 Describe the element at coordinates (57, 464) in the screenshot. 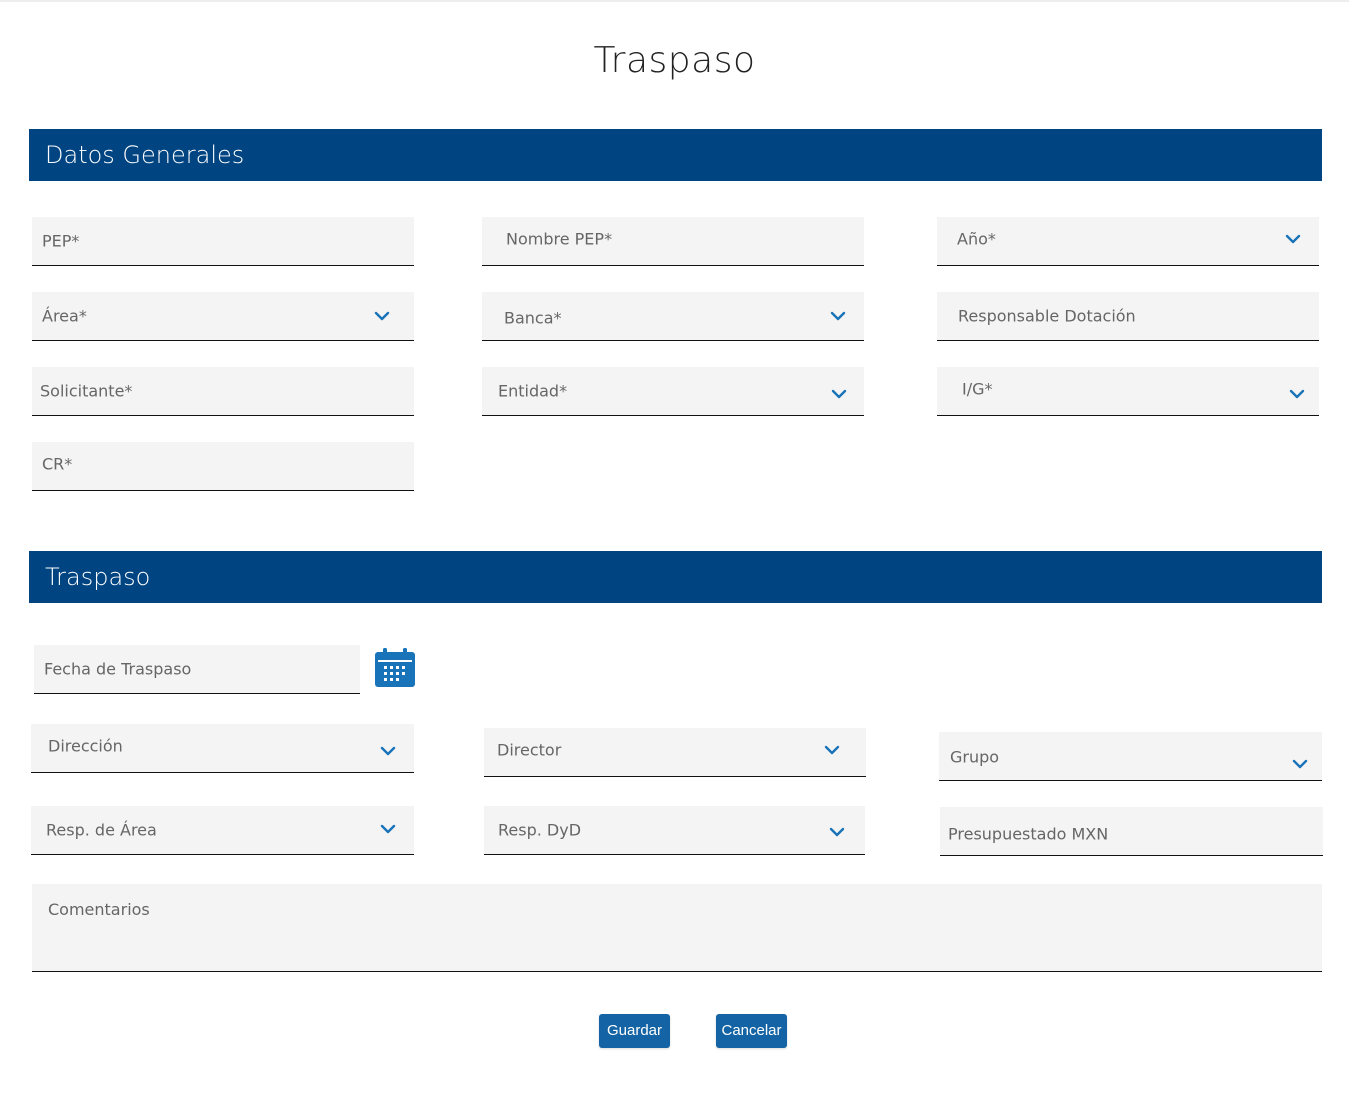

I see `cr-placeholder: CR*` at that location.